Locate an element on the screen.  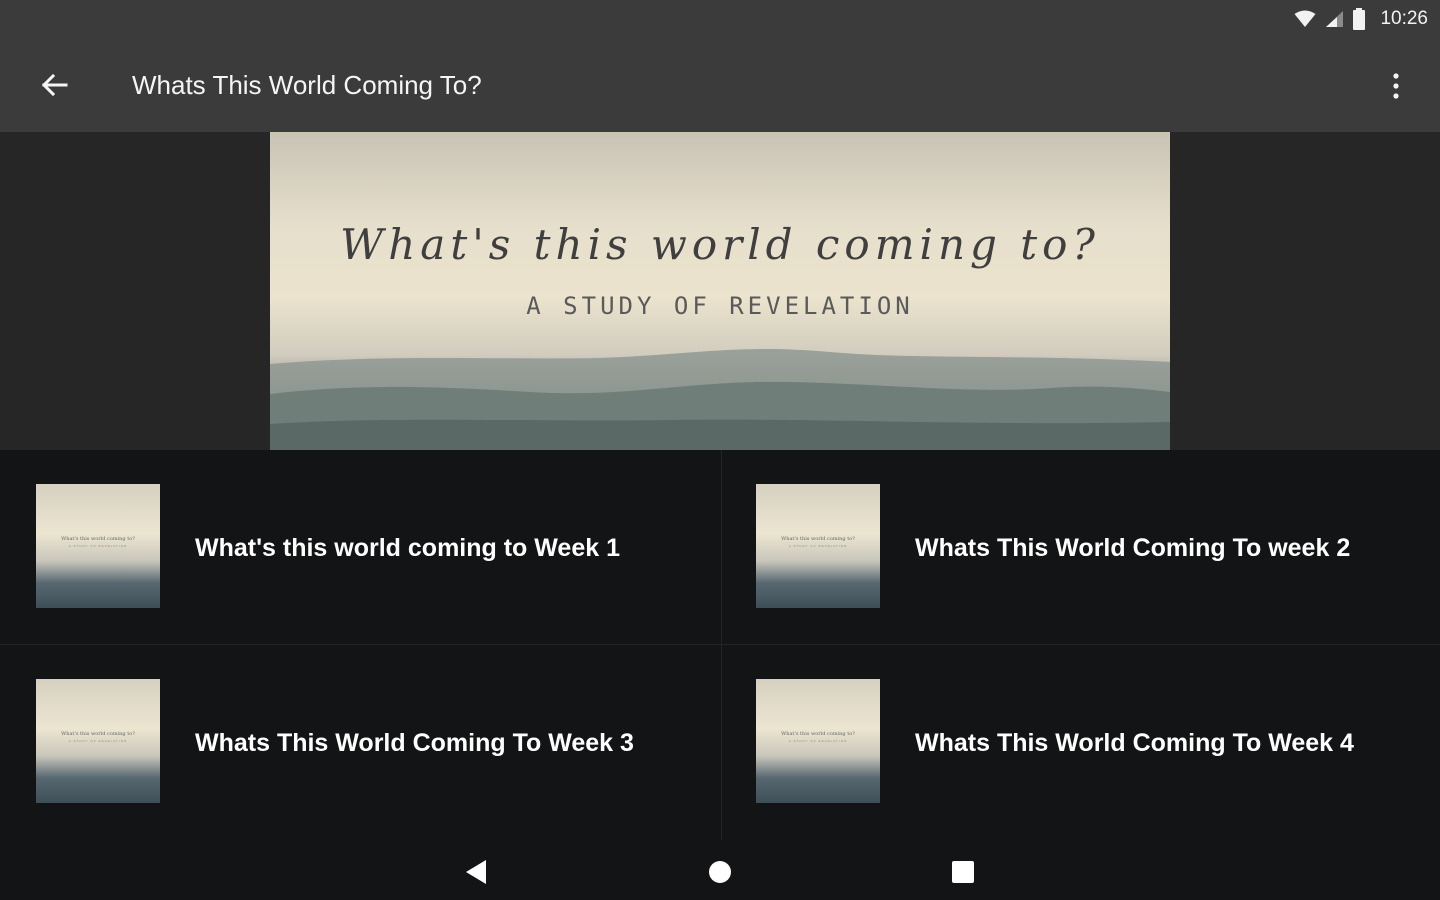
nav-home-icon is located at coordinates (720, 872).